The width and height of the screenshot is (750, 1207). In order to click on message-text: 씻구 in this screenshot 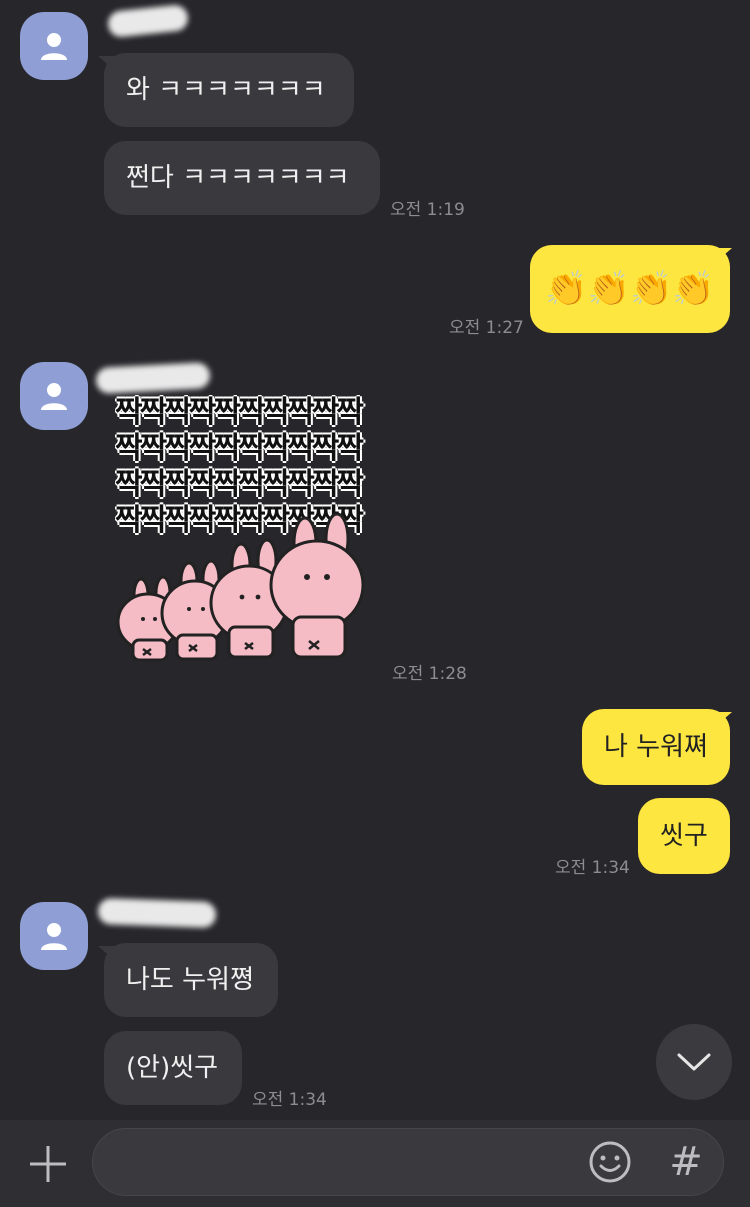, I will do `click(684, 836)`.